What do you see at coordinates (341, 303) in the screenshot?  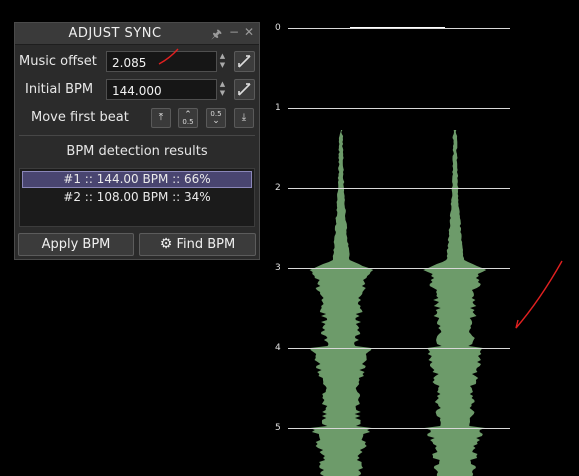 I see `waveform-channel-left` at bounding box center [341, 303].